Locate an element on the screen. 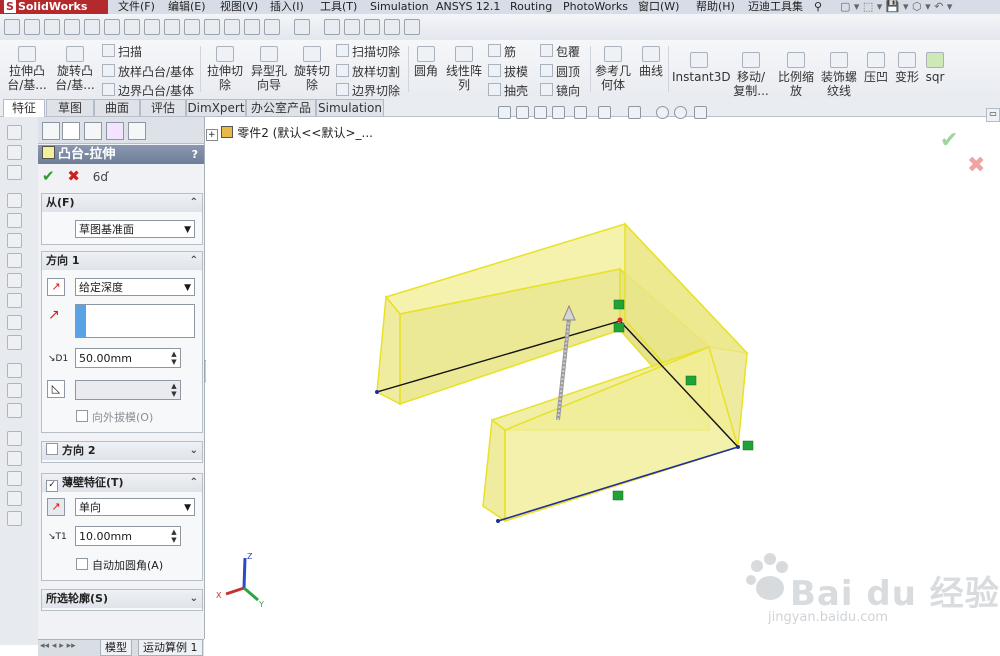 Image resolution: width=1000 pixels, height=656 pixels. menu-ansys: ANSYS 12.1 is located at coordinates (468, 6).